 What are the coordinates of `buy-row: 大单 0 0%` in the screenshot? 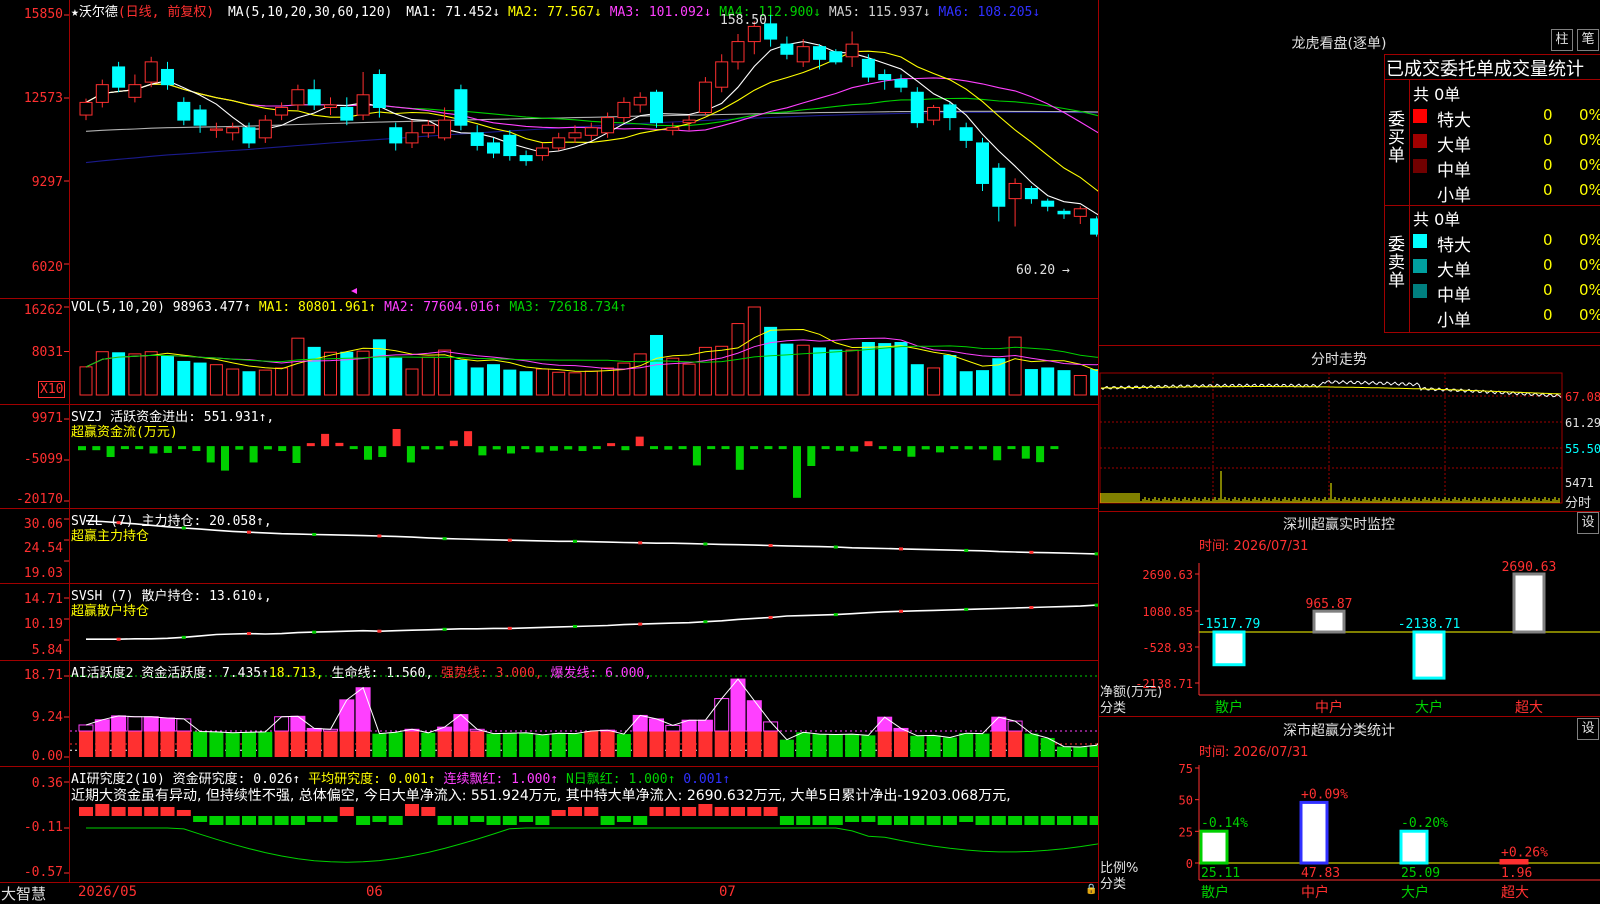 It's located at (1505, 143).